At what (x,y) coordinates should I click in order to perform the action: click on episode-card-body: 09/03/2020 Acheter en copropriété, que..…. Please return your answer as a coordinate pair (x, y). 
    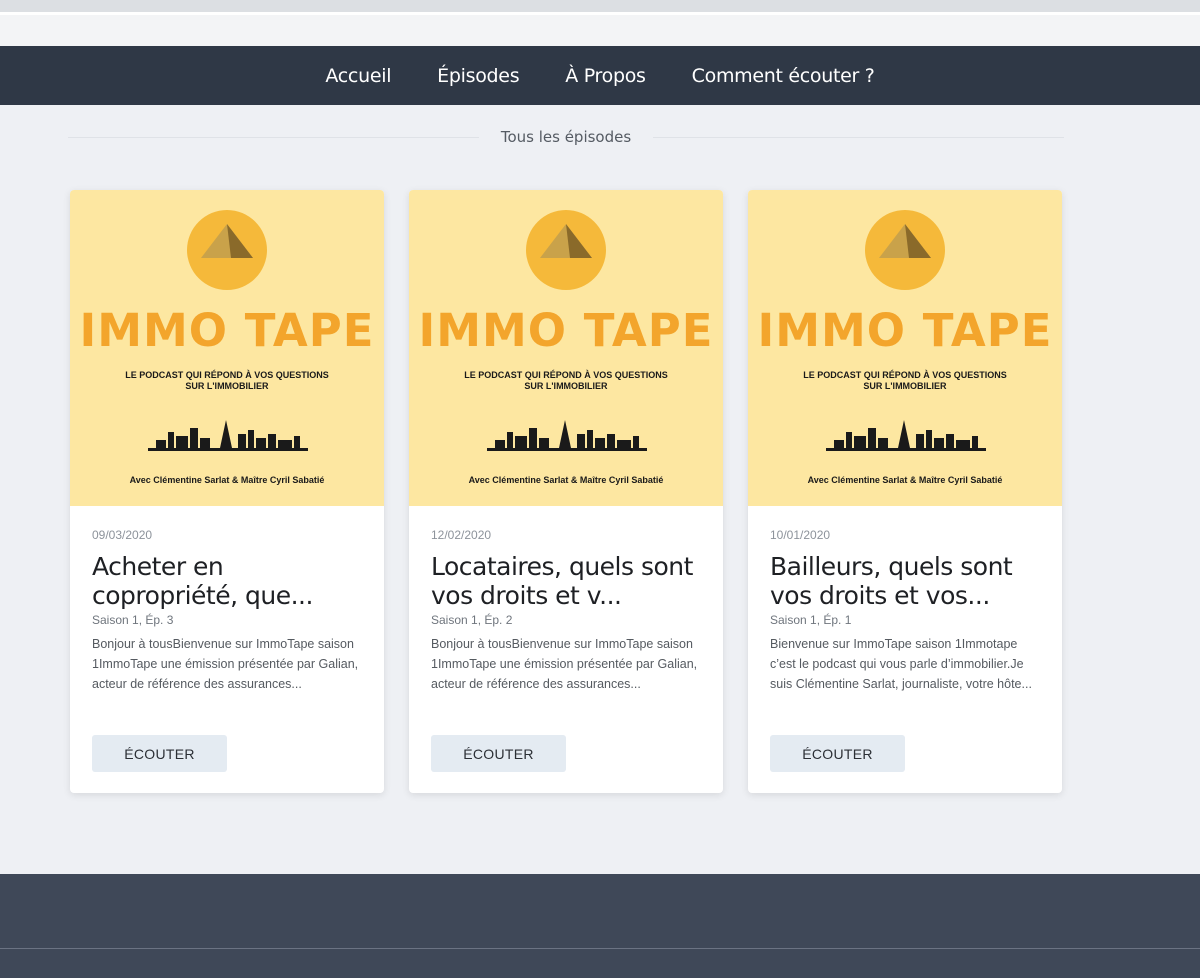
    Looking at the image, I should click on (227, 600).